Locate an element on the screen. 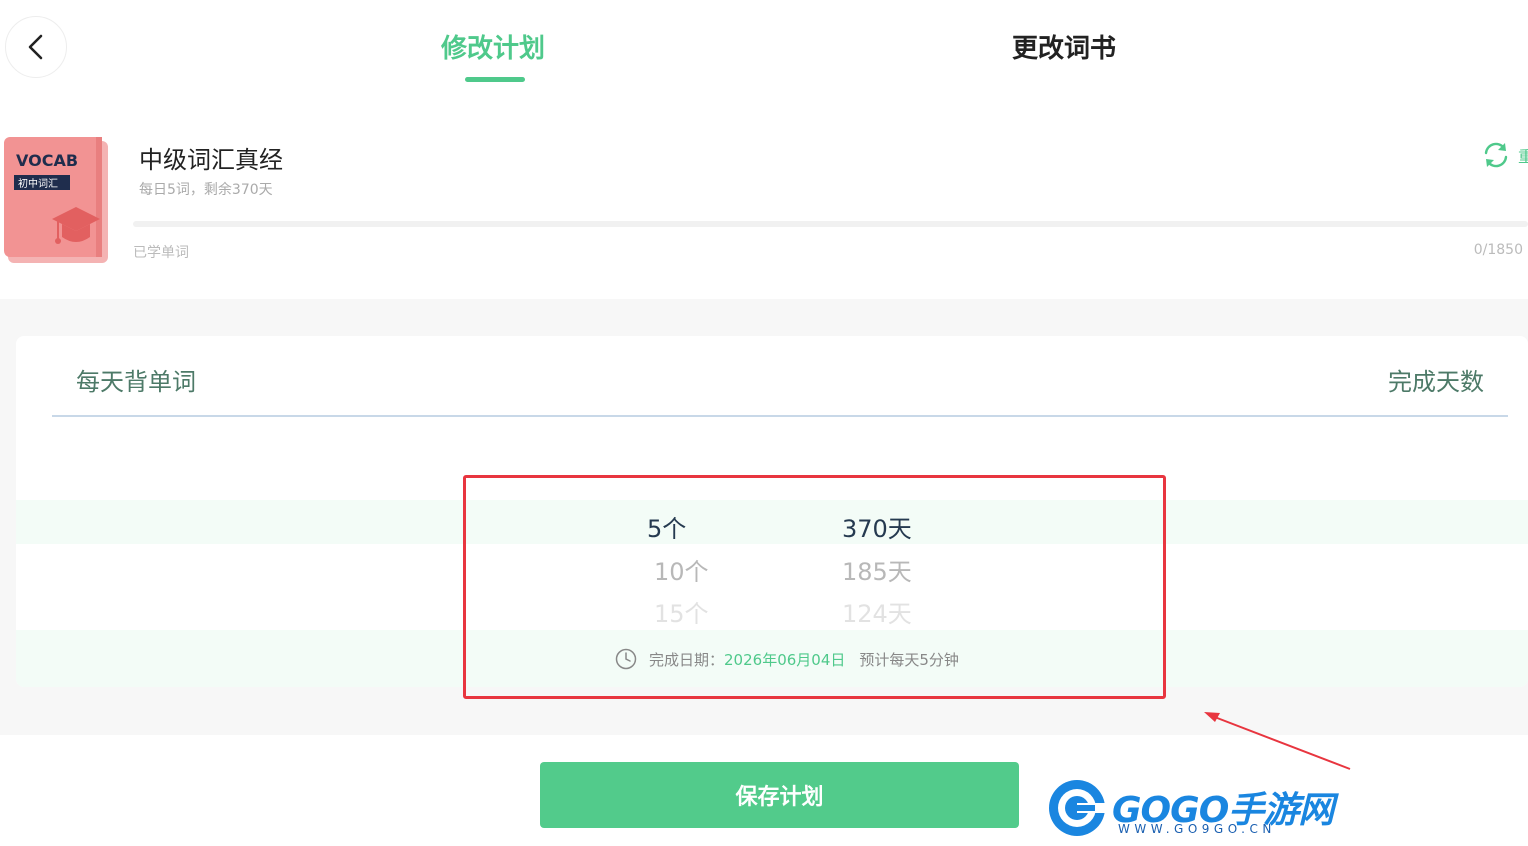 The width and height of the screenshot is (1528, 846). reset-button: 重 is located at coordinates (1504, 155).